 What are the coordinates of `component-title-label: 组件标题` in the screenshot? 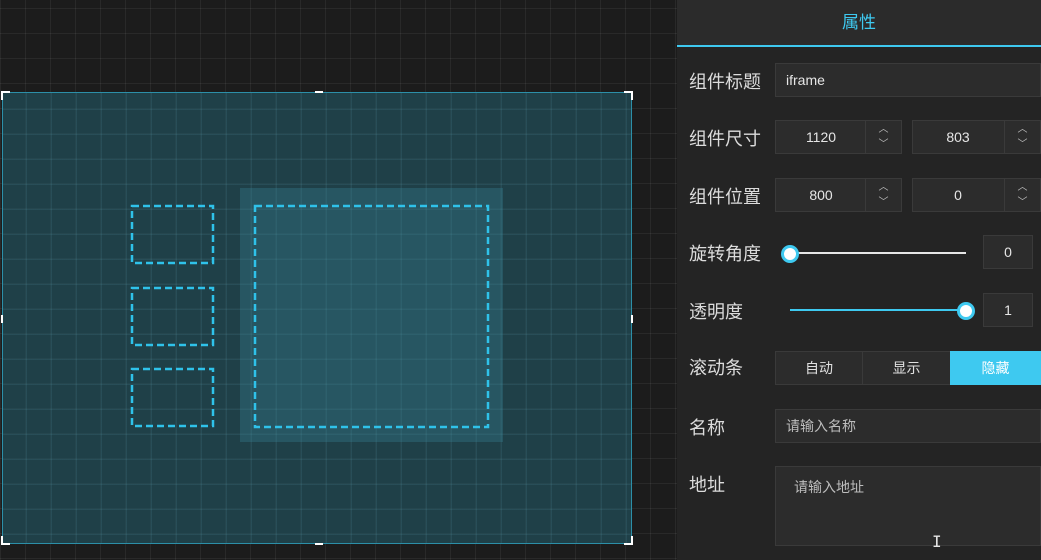 It's located at (725, 82).